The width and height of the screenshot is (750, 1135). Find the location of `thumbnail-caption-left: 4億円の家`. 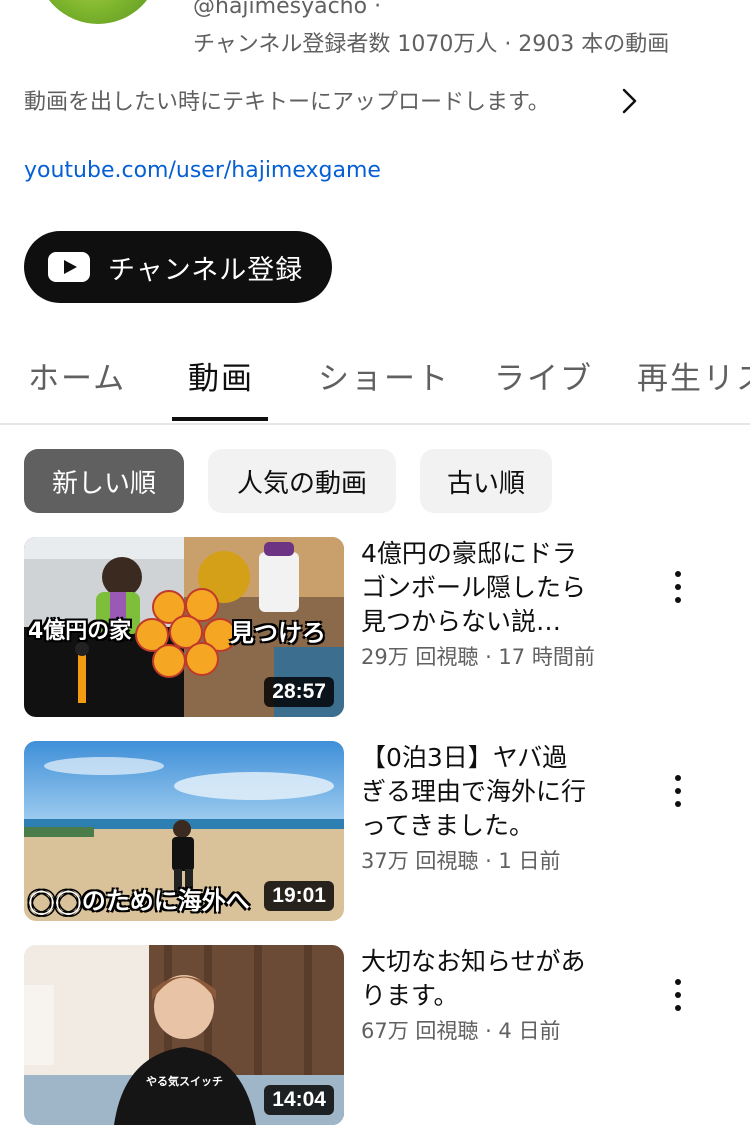

thumbnail-caption-left: 4億円の家 is located at coordinates (80, 631).